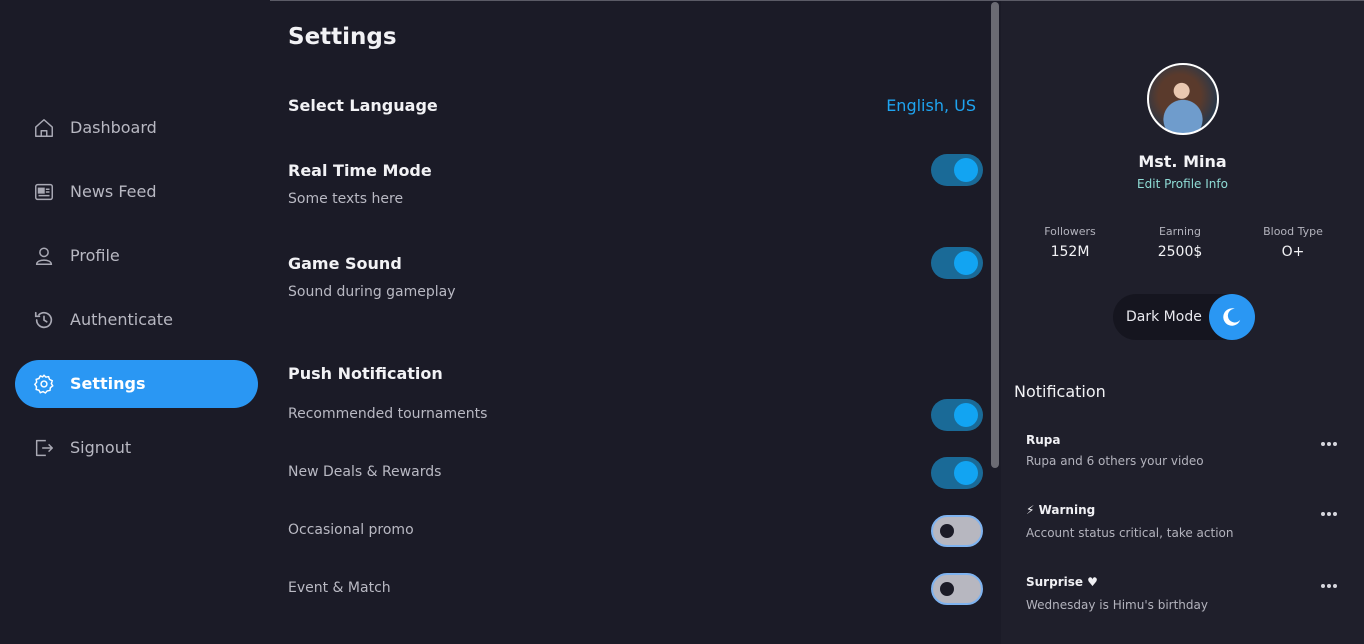 Image resolution: width=1364 pixels, height=644 pixels. Describe the element at coordinates (1293, 231) in the screenshot. I see `stat-label: Blood Type` at that location.